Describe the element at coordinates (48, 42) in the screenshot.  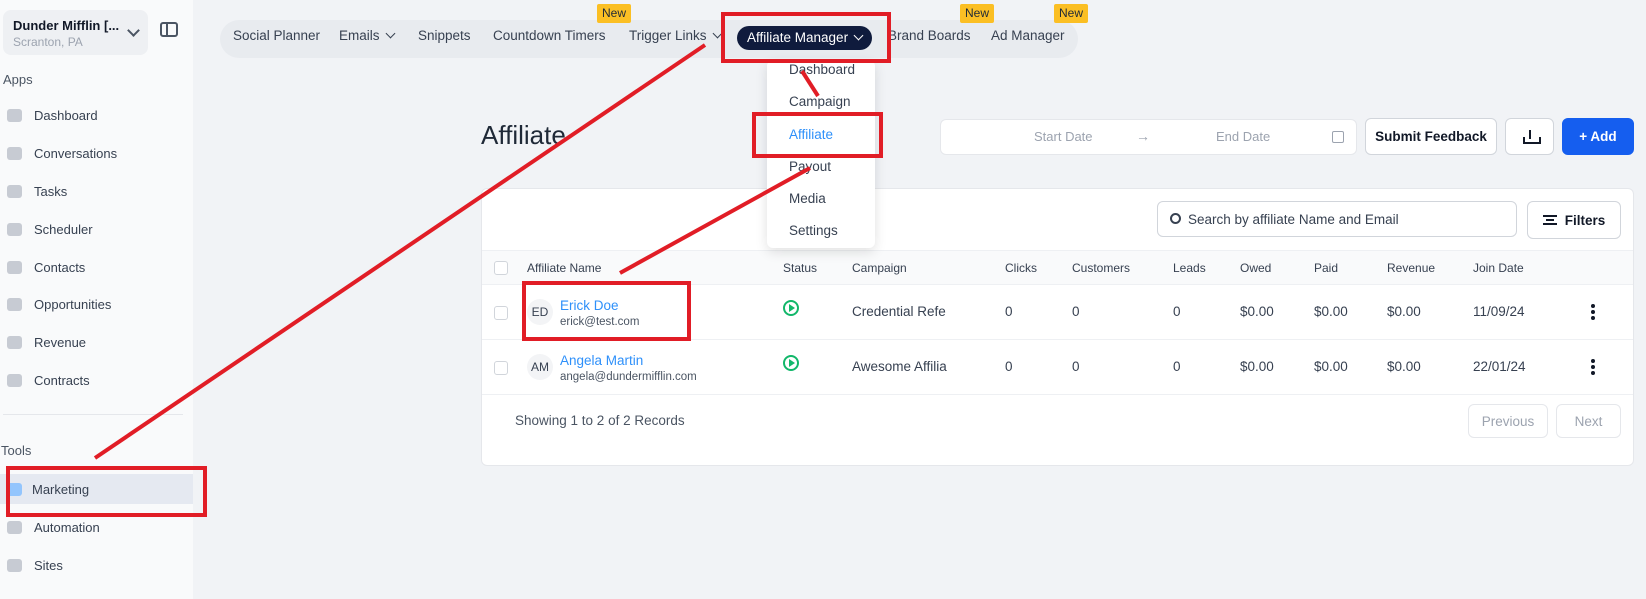
I see `account-location: Scranton, PA` at that location.